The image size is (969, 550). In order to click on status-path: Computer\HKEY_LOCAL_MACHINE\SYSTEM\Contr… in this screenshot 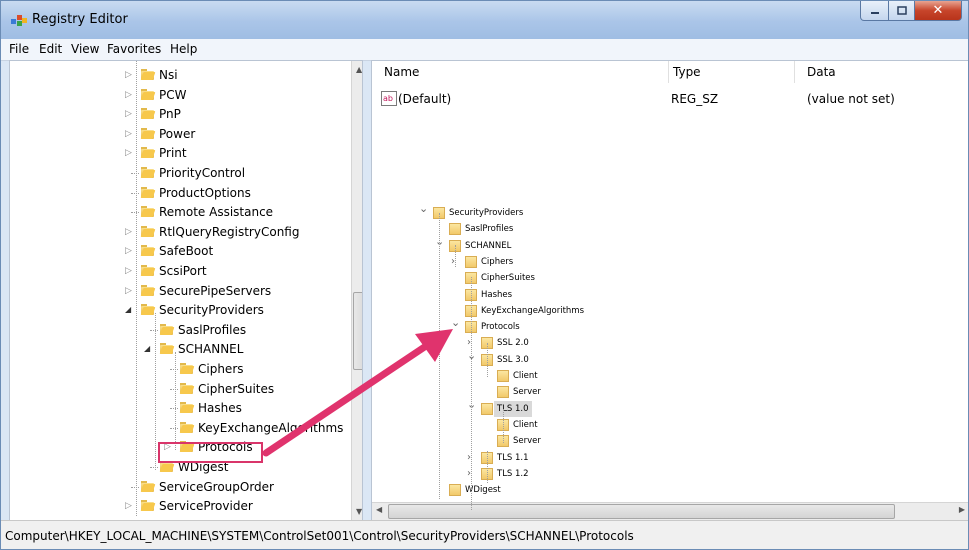, I will do `click(319, 536)`.